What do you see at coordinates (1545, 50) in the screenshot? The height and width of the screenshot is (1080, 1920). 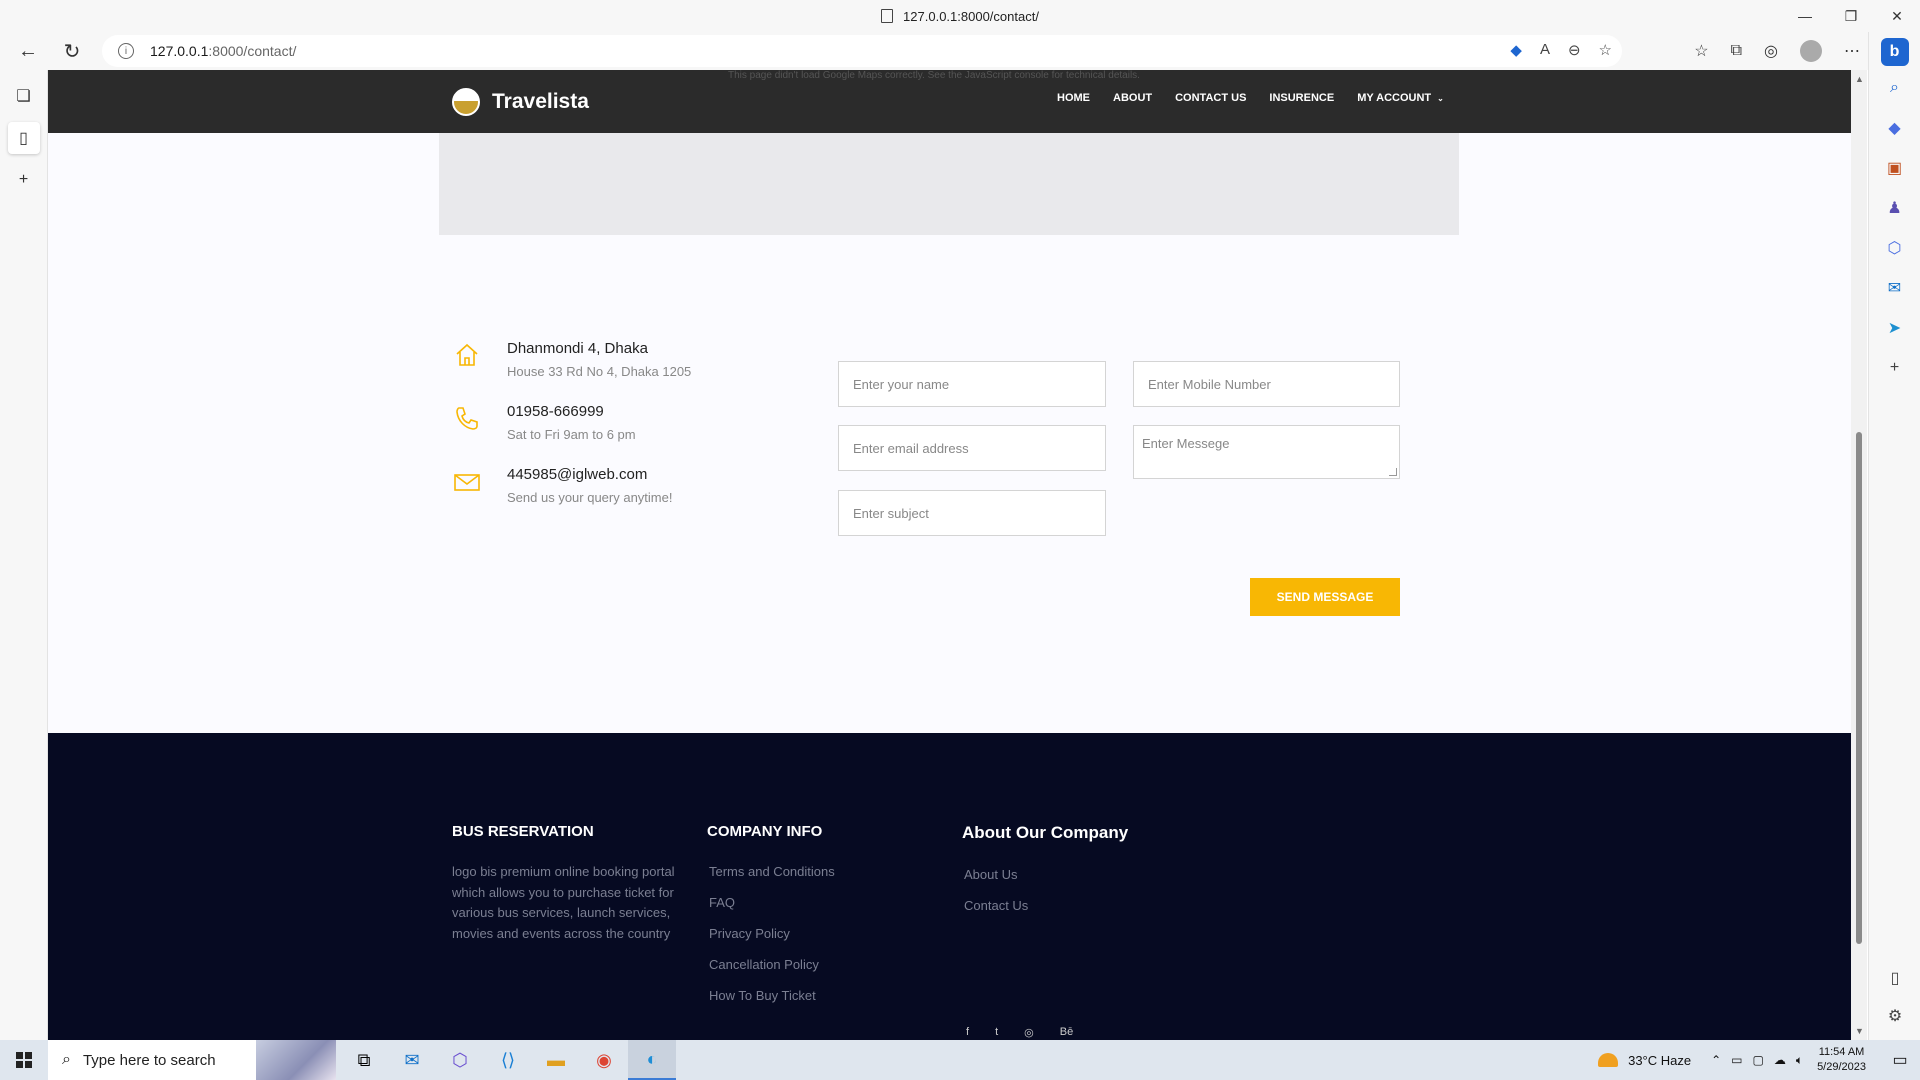 I see `read-aloud-icon: A` at bounding box center [1545, 50].